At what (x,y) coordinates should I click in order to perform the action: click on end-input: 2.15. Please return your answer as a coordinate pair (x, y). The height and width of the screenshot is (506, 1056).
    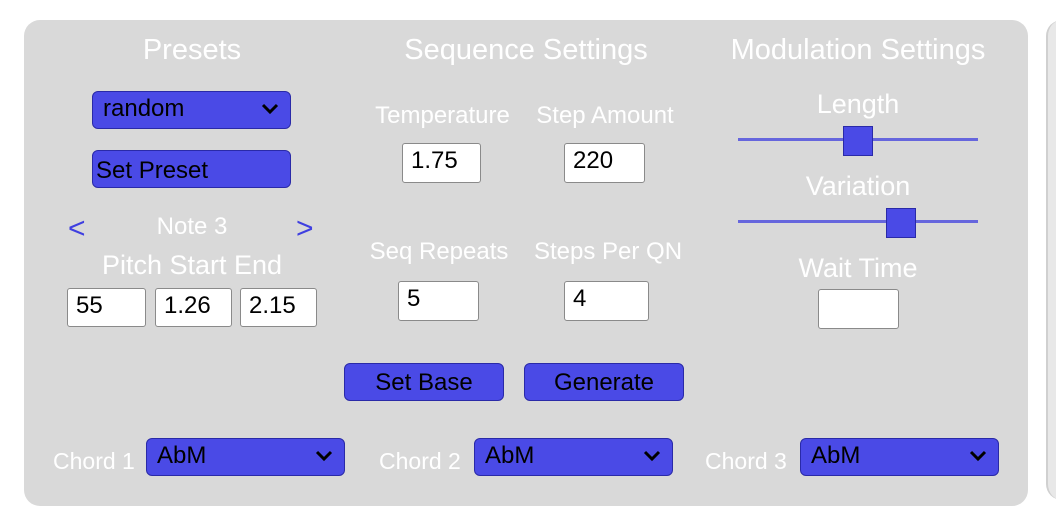
    Looking at the image, I should click on (278, 307).